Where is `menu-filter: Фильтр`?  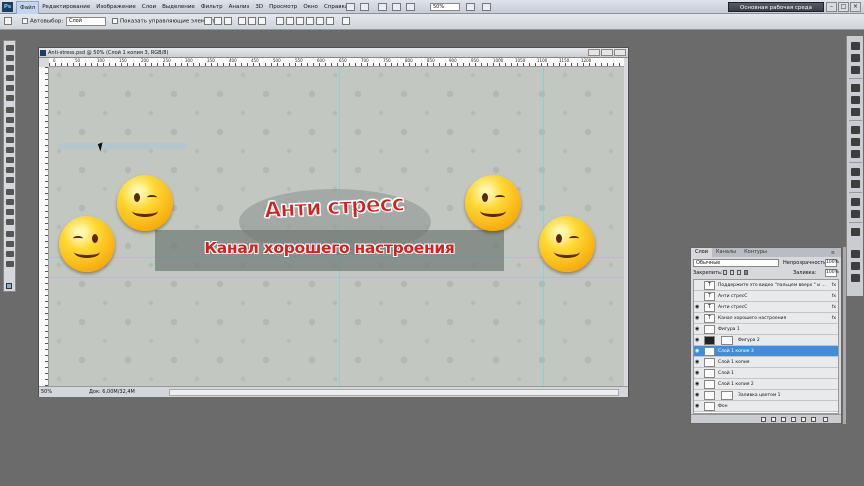
menu-filter: Фильтр is located at coordinates (212, 7).